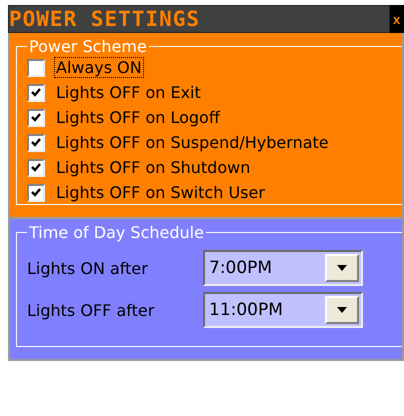 The height and width of the screenshot is (416, 404). What do you see at coordinates (138, 117) in the screenshot?
I see `checkbox-label: Lights OFF on Logoff` at bounding box center [138, 117].